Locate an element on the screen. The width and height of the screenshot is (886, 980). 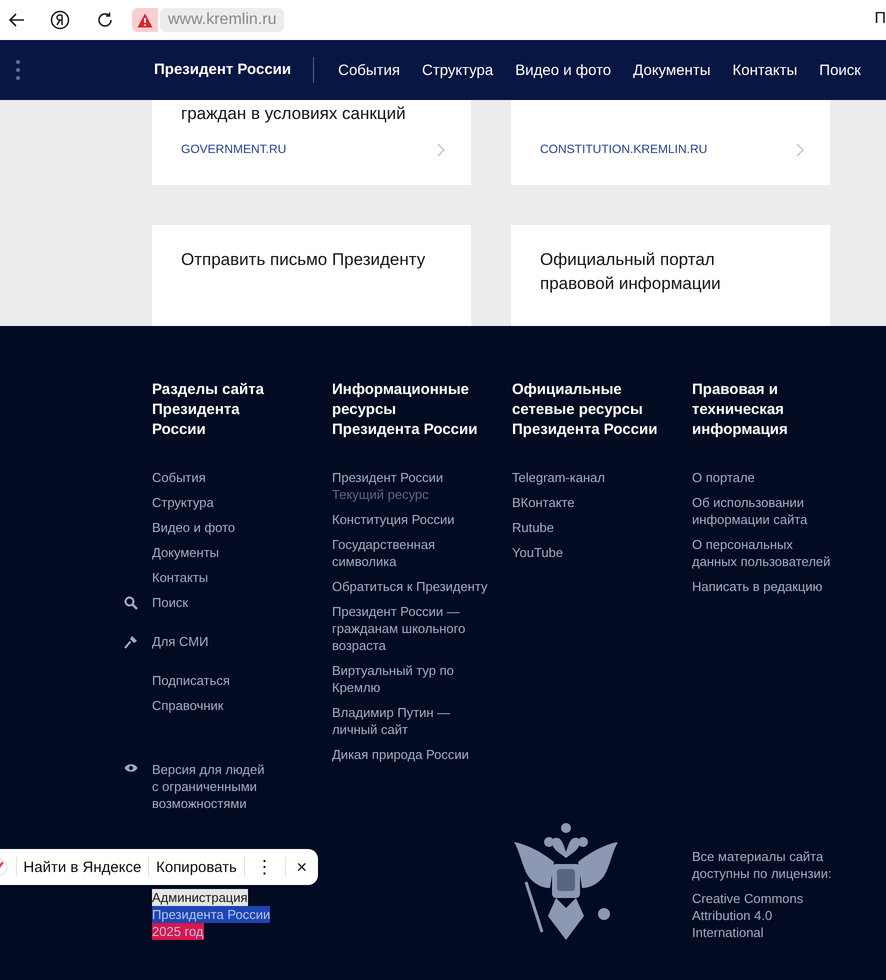
footer-link: Версия для людей с ограниченными возможностями is located at coordinates (208, 786).